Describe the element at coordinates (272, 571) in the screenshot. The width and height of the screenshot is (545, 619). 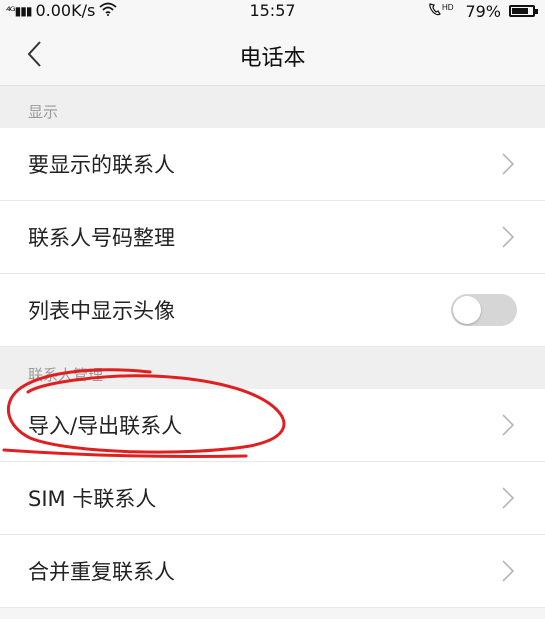
I see `row-merge-duplicates: 合并重复联系人` at that location.